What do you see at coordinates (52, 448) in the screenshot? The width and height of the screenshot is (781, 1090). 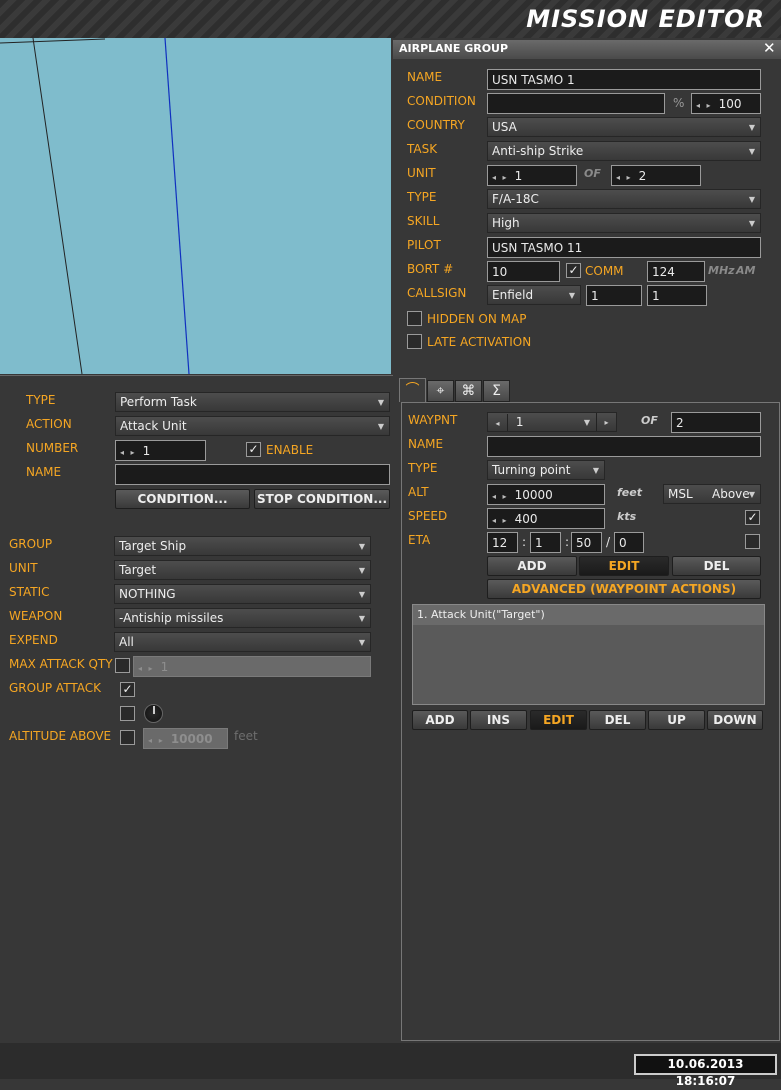 I see `number-label: NUMBER` at bounding box center [52, 448].